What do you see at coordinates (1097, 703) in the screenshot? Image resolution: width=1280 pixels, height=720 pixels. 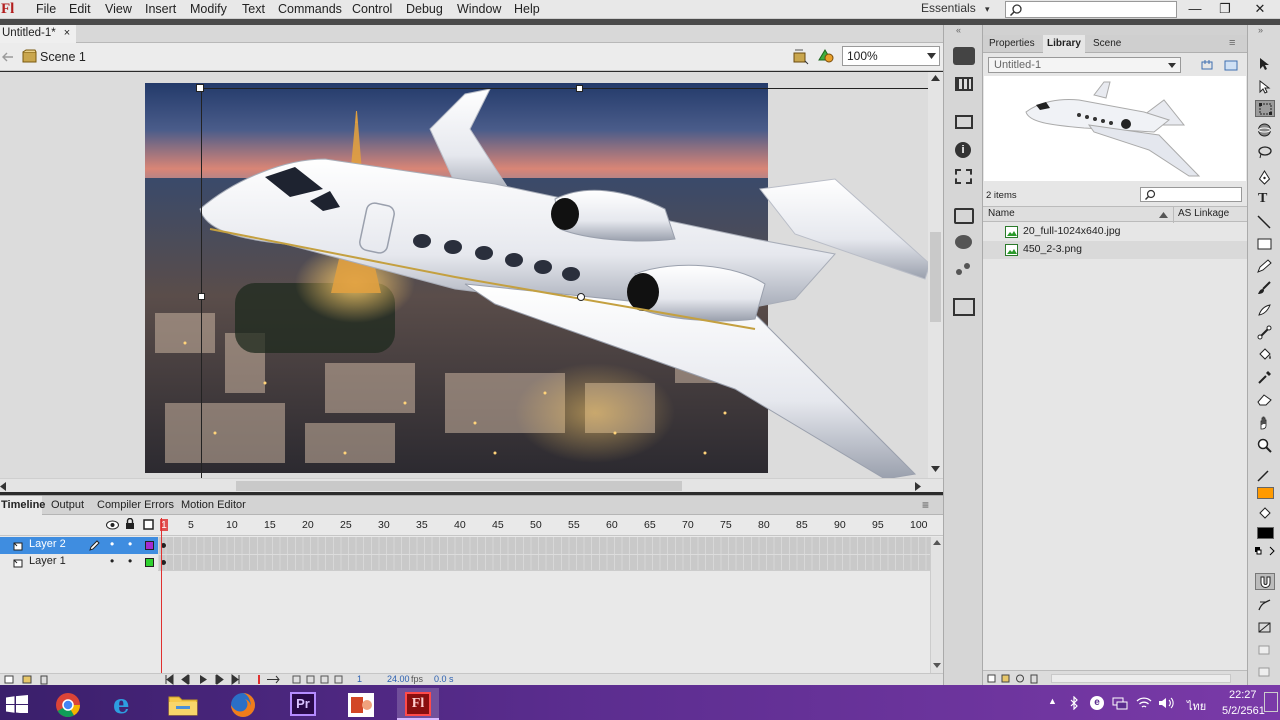 I see `tray-app-icon: e` at bounding box center [1097, 703].